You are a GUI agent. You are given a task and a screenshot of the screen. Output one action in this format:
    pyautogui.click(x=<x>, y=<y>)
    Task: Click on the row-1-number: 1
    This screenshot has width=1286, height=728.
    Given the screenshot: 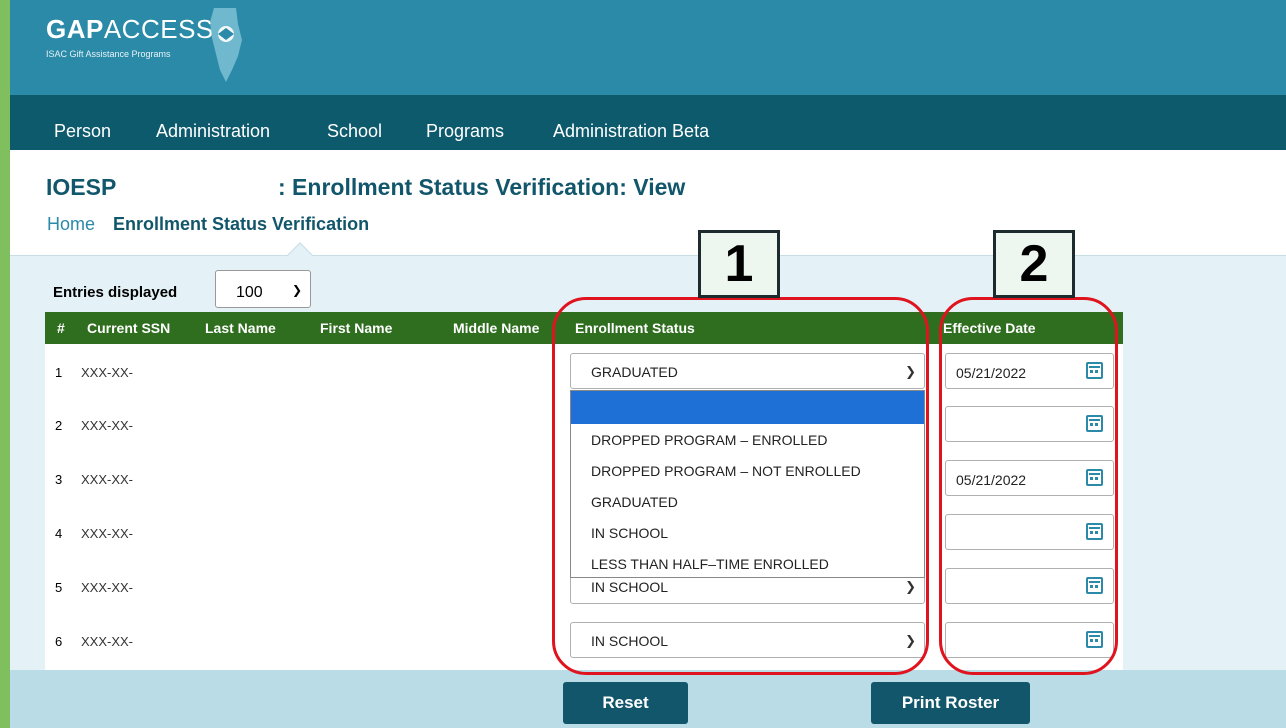 What is the action you would take?
    pyautogui.click(x=59, y=372)
    